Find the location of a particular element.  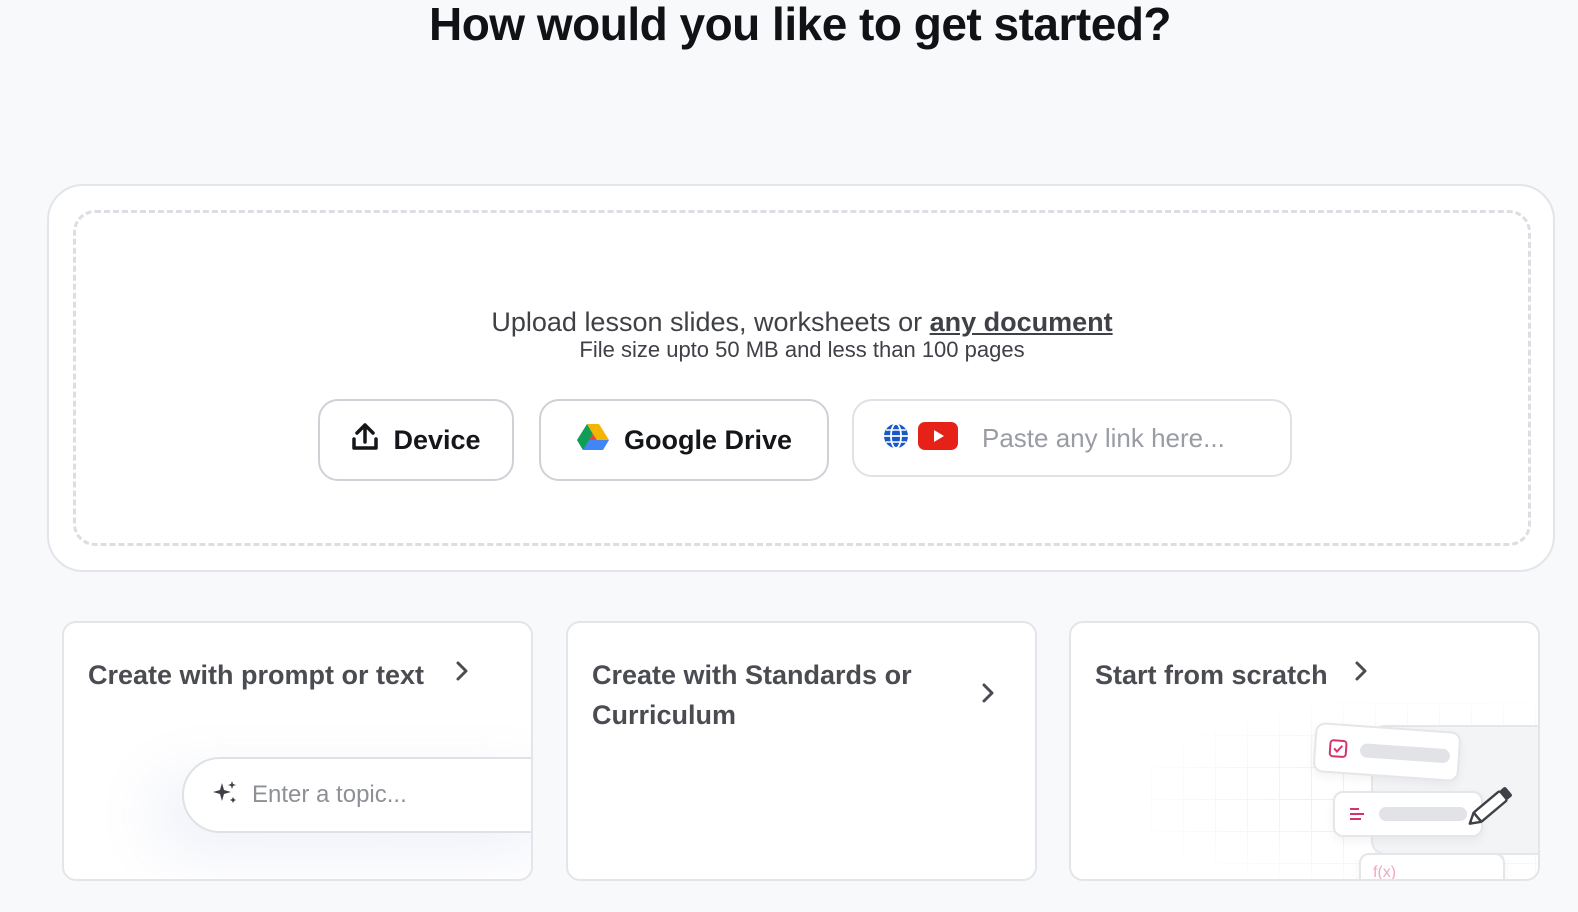

paste-link-field is located at coordinates (1072, 438).